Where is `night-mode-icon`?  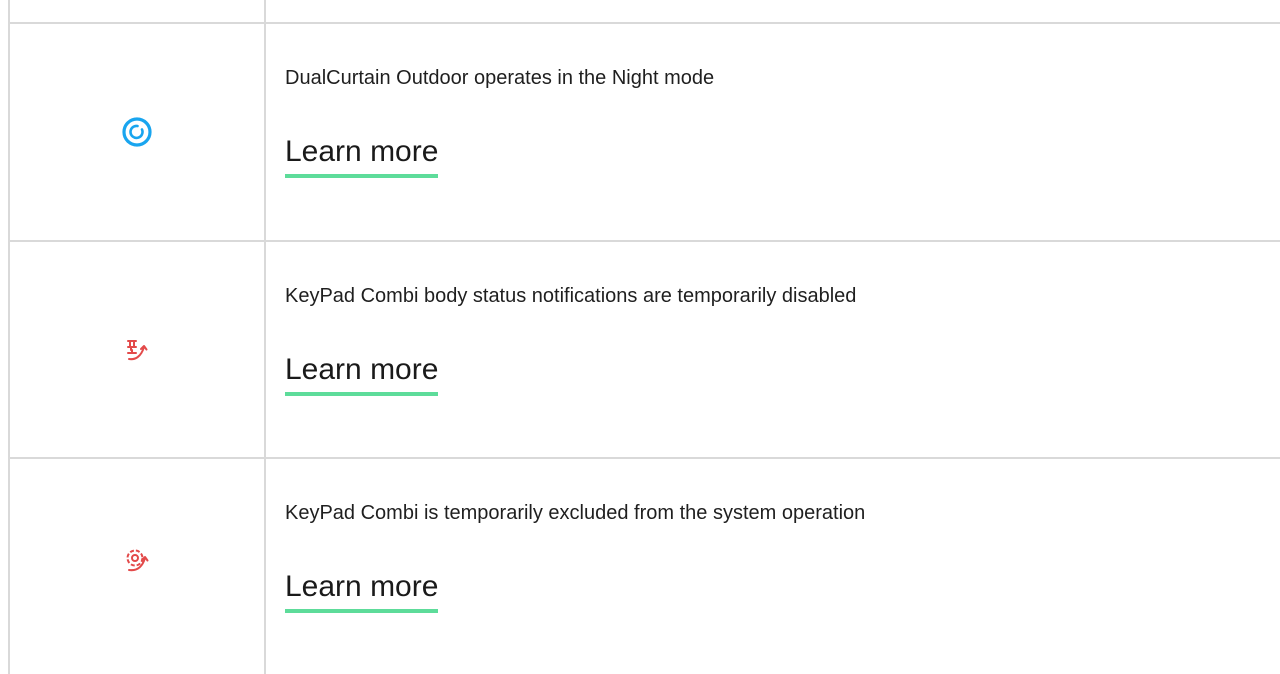 night-mode-icon is located at coordinates (137, 132).